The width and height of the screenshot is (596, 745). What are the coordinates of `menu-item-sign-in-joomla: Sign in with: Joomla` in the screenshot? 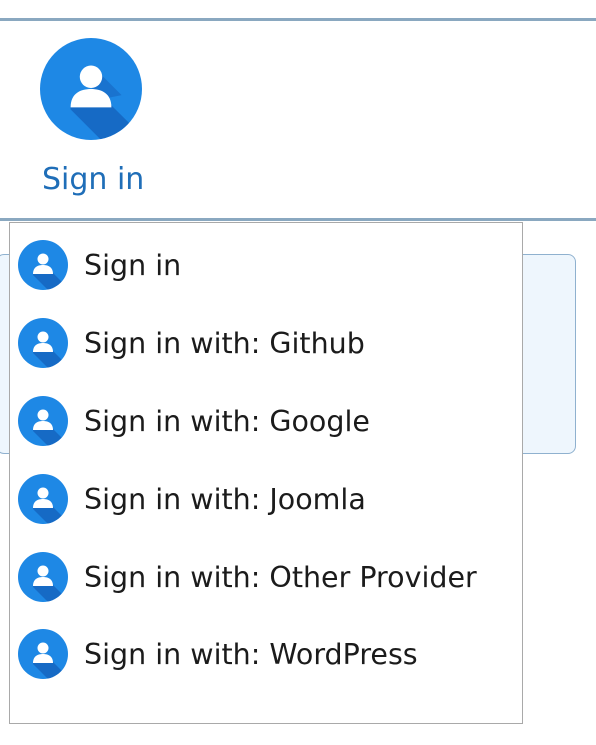 It's located at (266, 499).